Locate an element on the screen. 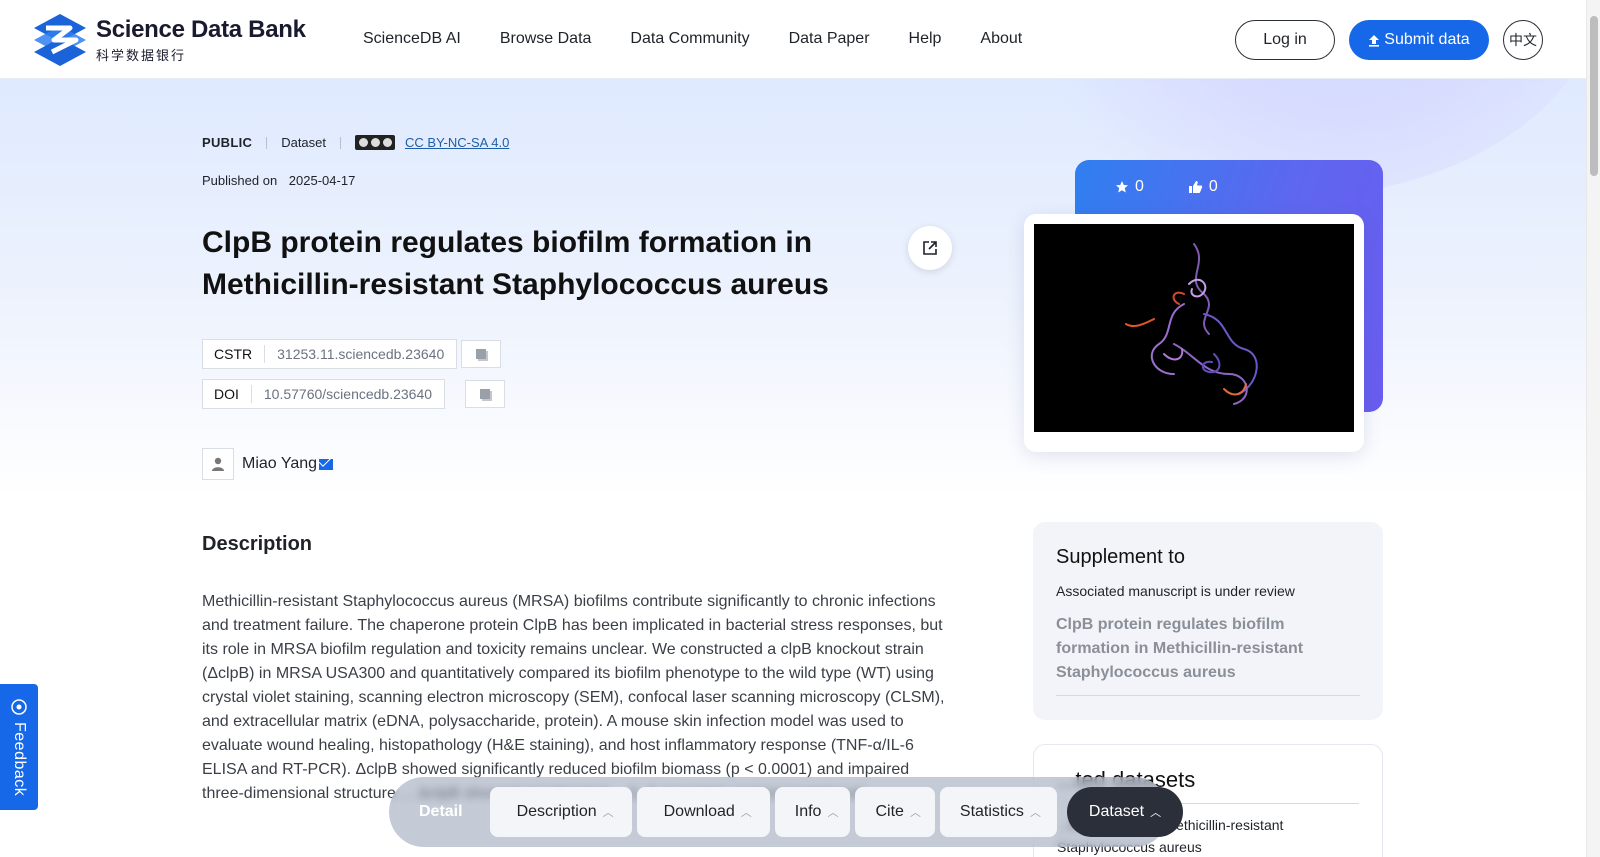  author-name: Miao Yang is located at coordinates (279, 464).